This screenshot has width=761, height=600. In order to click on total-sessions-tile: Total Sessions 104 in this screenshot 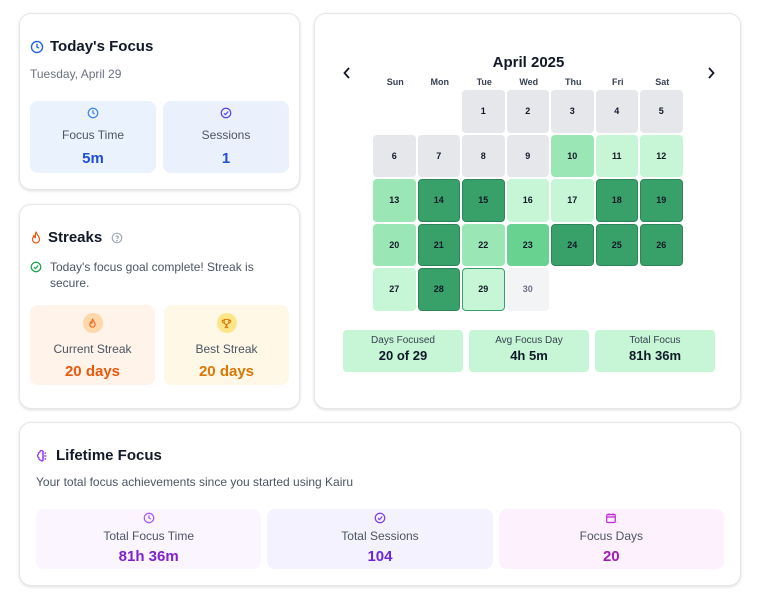, I will do `click(380, 539)`.